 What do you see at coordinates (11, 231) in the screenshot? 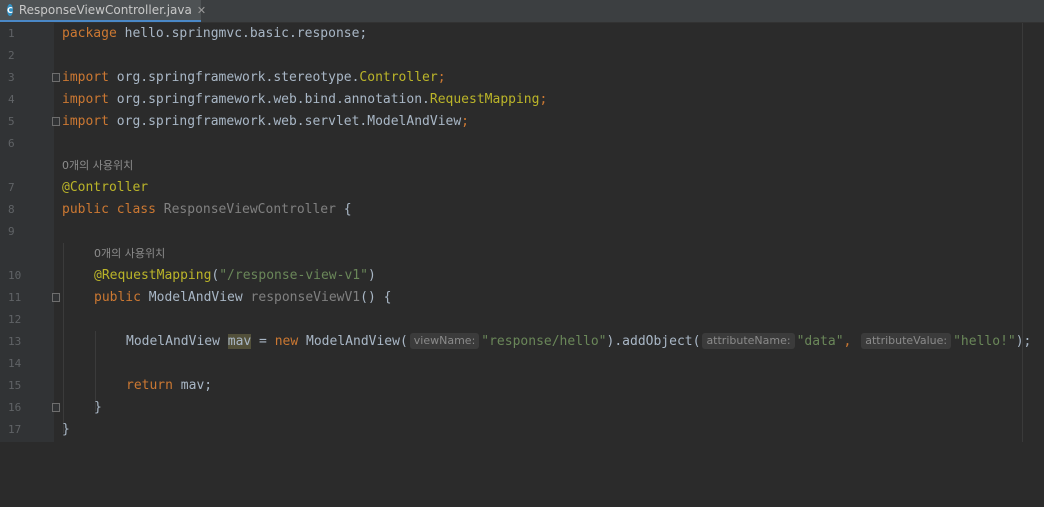
I see `line-number: 9` at bounding box center [11, 231].